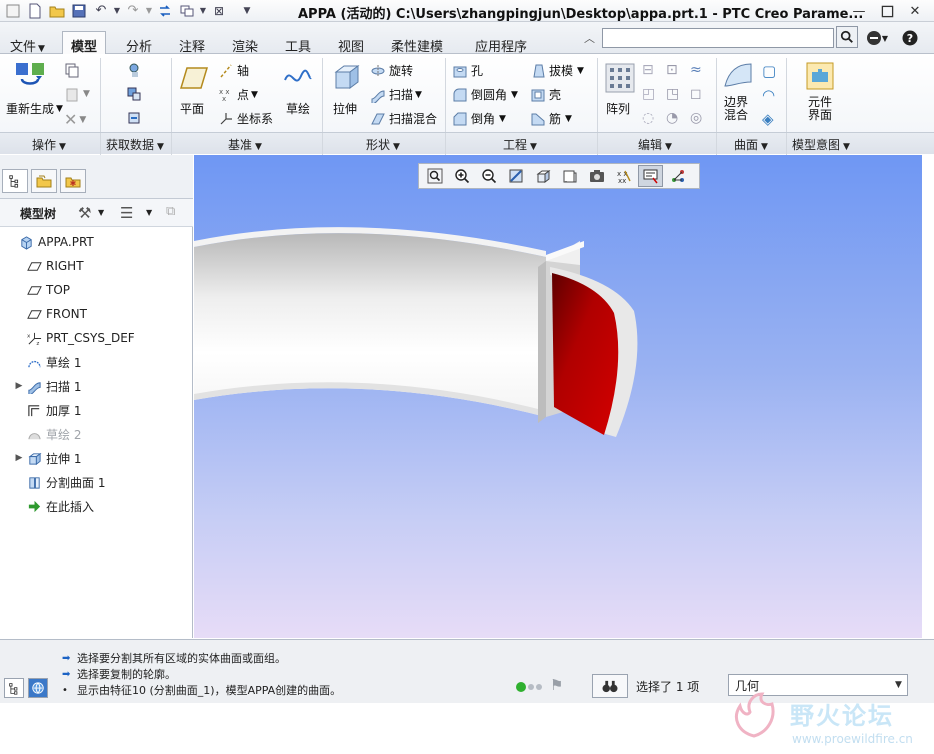  Describe the element at coordinates (738, 76) in the screenshot. I see `boundary-blend-icon` at that location.